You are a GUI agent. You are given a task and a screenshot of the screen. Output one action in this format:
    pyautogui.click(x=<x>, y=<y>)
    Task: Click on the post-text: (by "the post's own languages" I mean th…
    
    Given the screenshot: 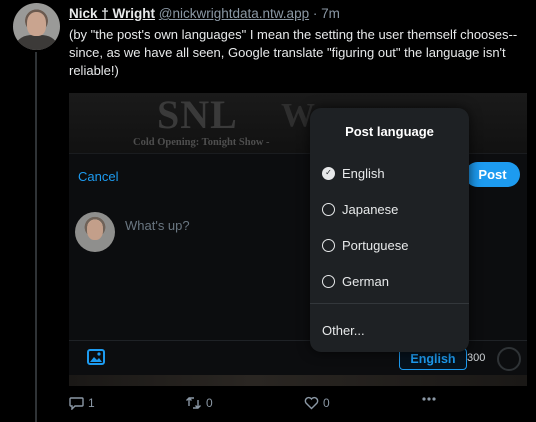 What is the action you would take?
    pyautogui.click(x=293, y=52)
    